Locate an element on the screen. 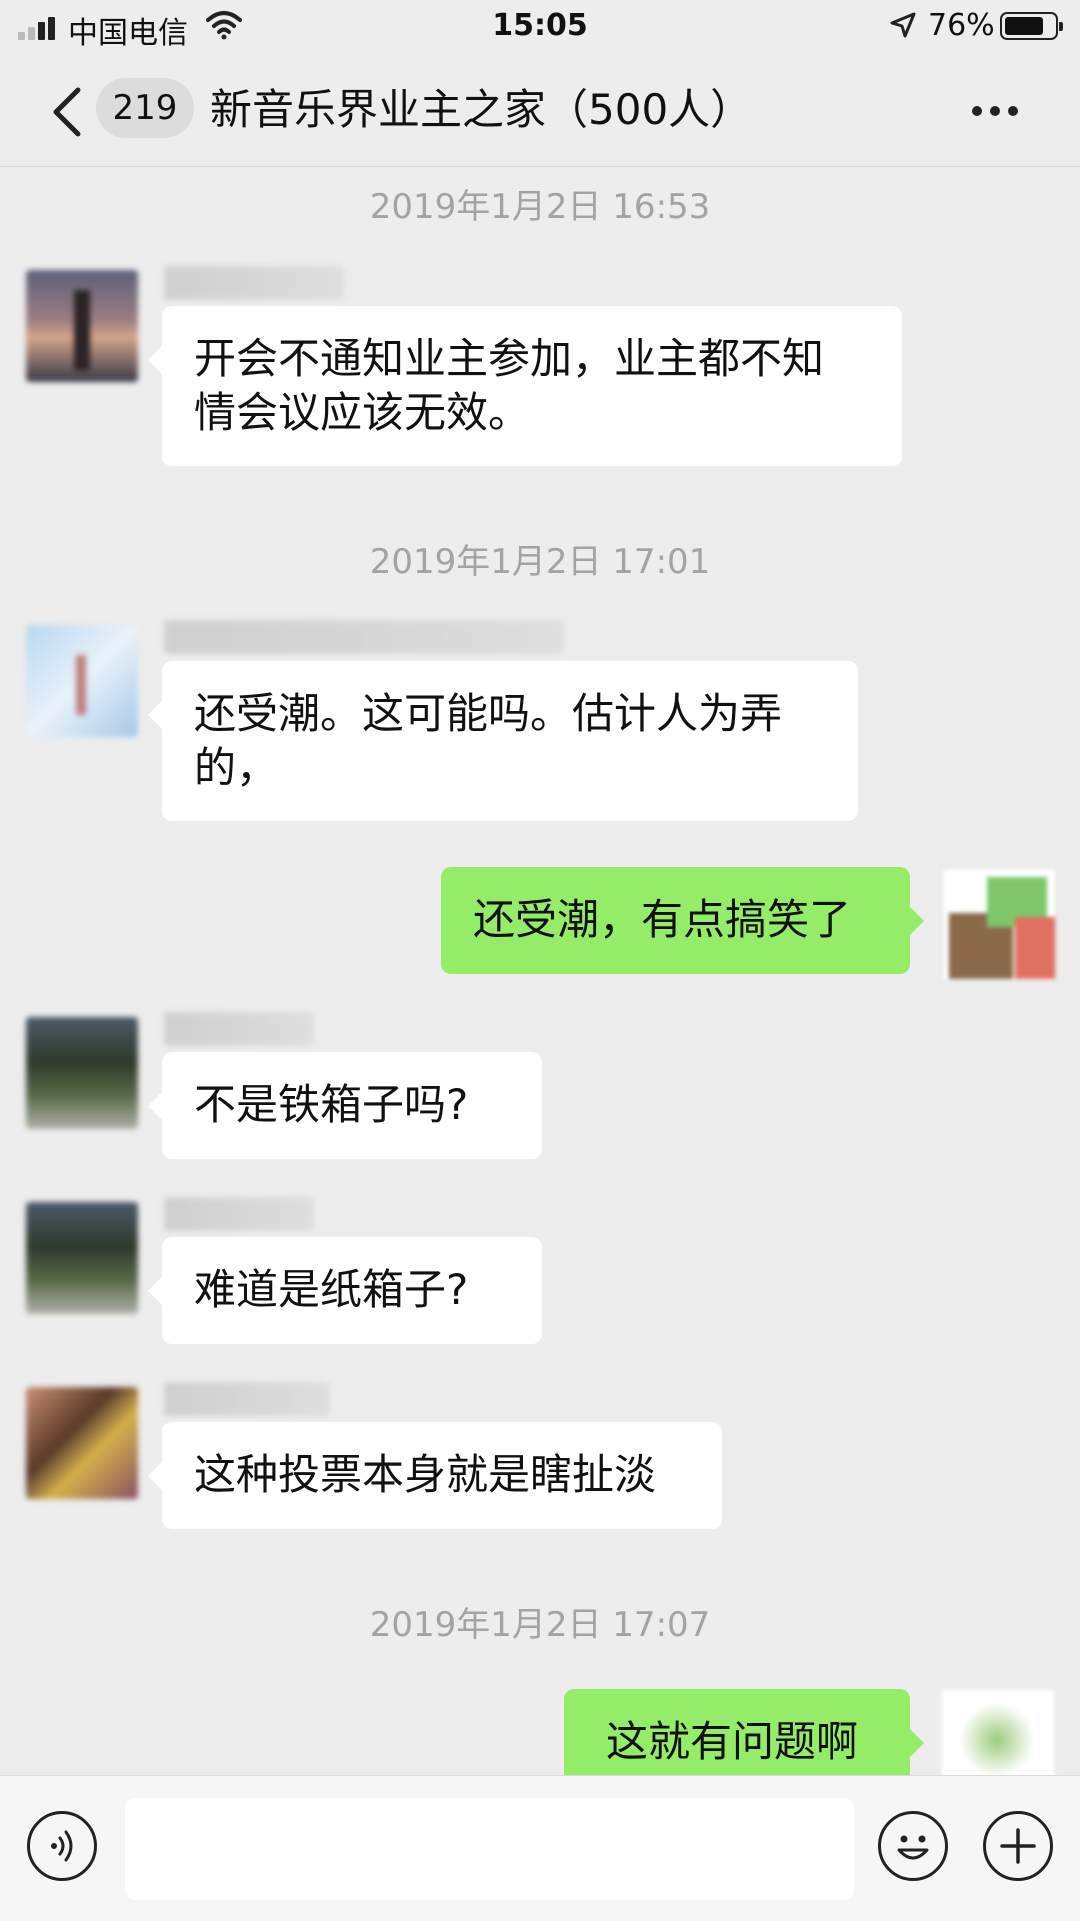 The height and width of the screenshot is (1921, 1080). message-bubble: 不是铁箱子吗? is located at coordinates (345, 1105).